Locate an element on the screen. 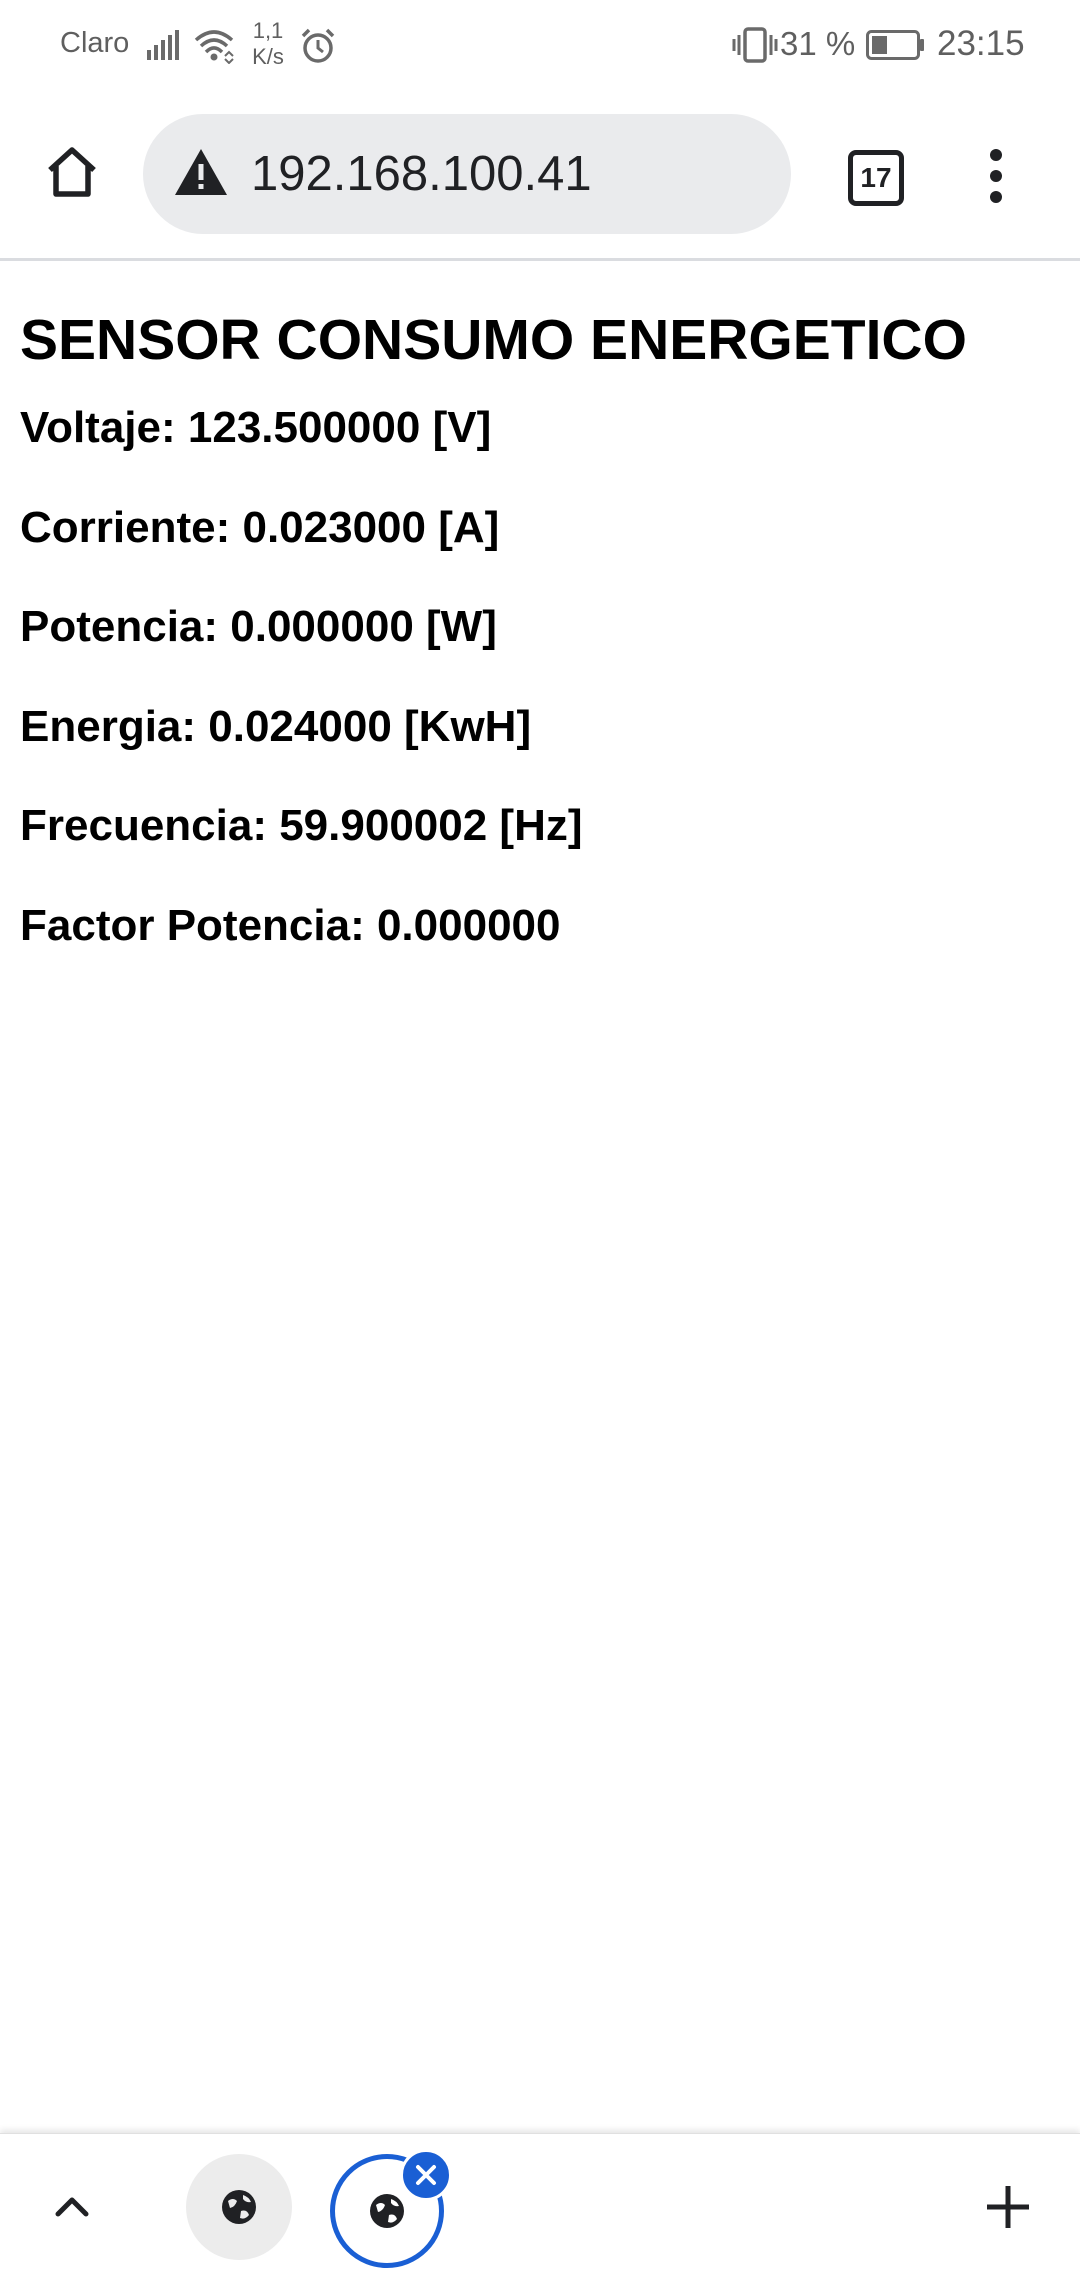  bottom-tab-strip is located at coordinates (540, 2206).